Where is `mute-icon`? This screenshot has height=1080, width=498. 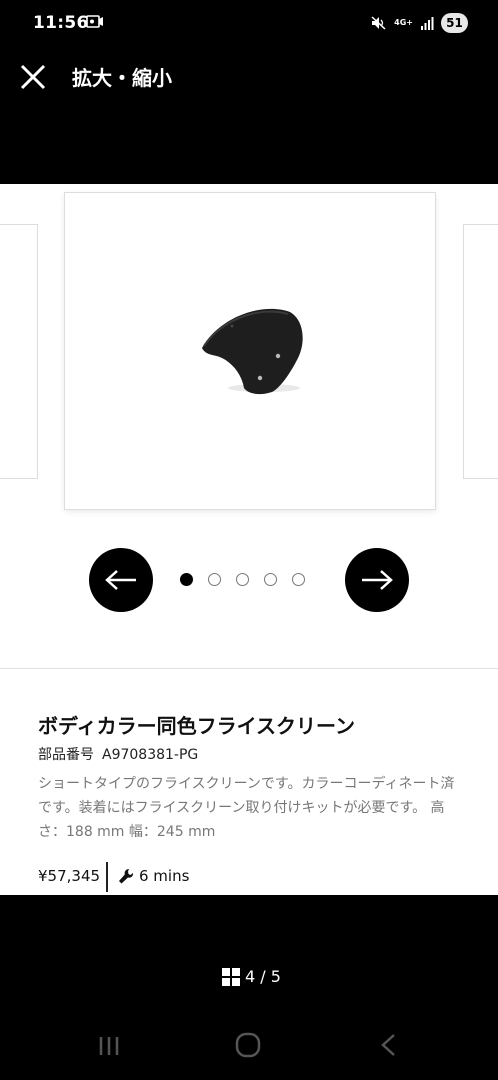 mute-icon is located at coordinates (378, 23).